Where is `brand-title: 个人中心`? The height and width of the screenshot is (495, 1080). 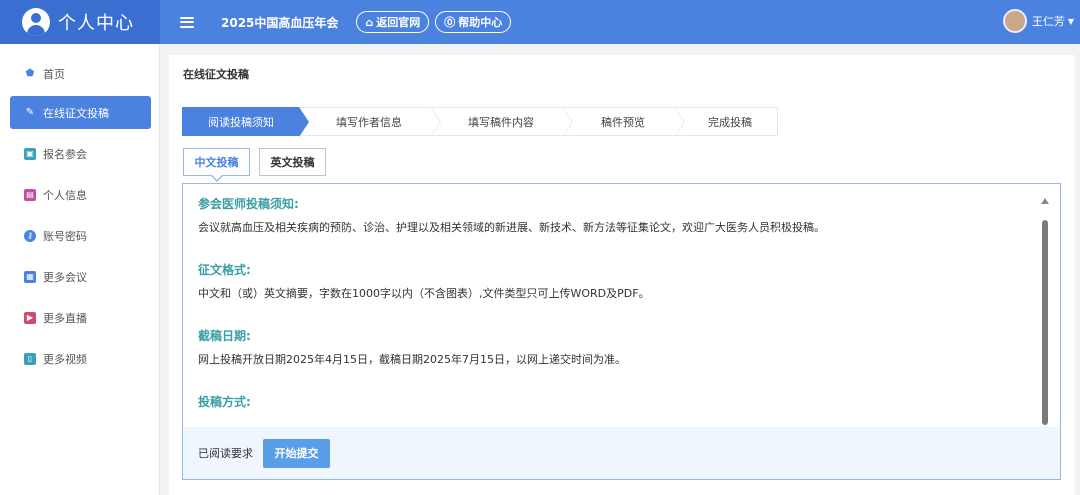
brand-title: 个人中心 is located at coordinates (96, 23).